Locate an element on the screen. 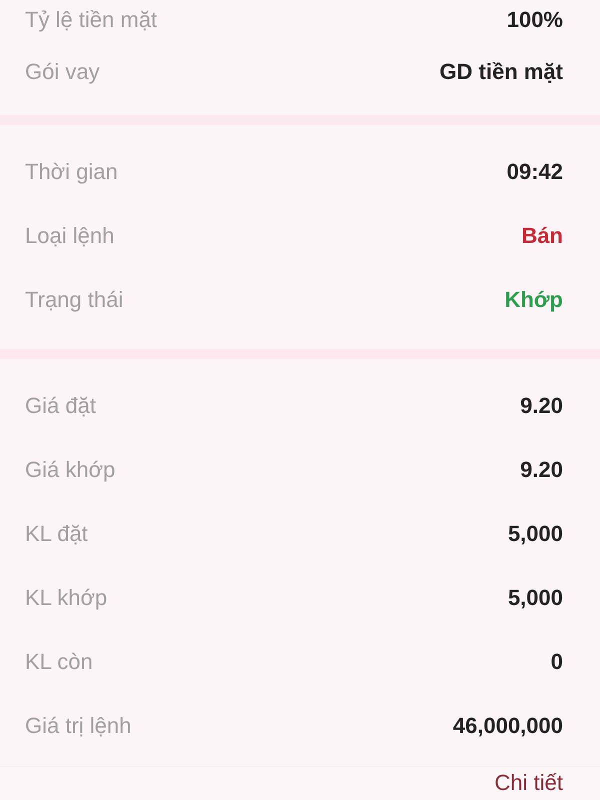 This screenshot has height=800, width=600. field-label: Gói vay is located at coordinates (62, 72).